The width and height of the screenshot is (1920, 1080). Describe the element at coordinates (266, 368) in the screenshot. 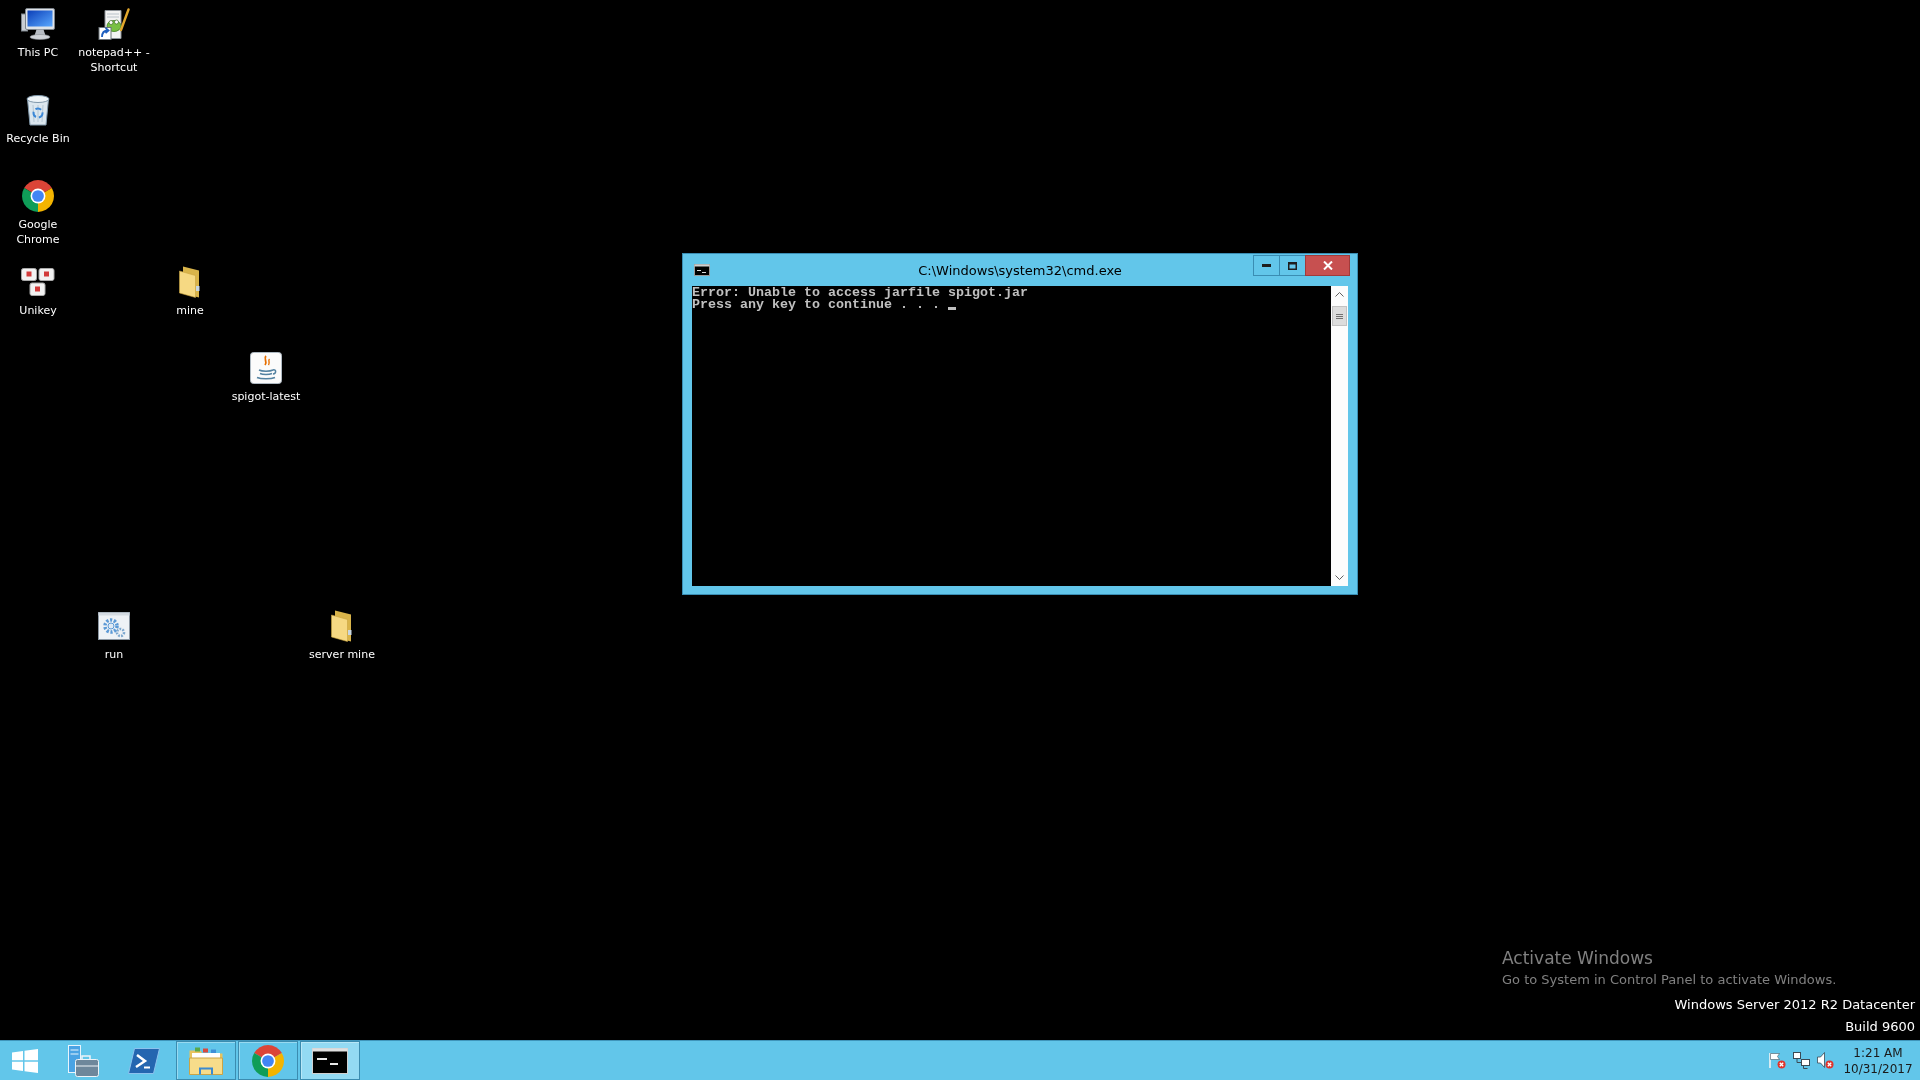

I see `coffee-cup-icon` at that location.